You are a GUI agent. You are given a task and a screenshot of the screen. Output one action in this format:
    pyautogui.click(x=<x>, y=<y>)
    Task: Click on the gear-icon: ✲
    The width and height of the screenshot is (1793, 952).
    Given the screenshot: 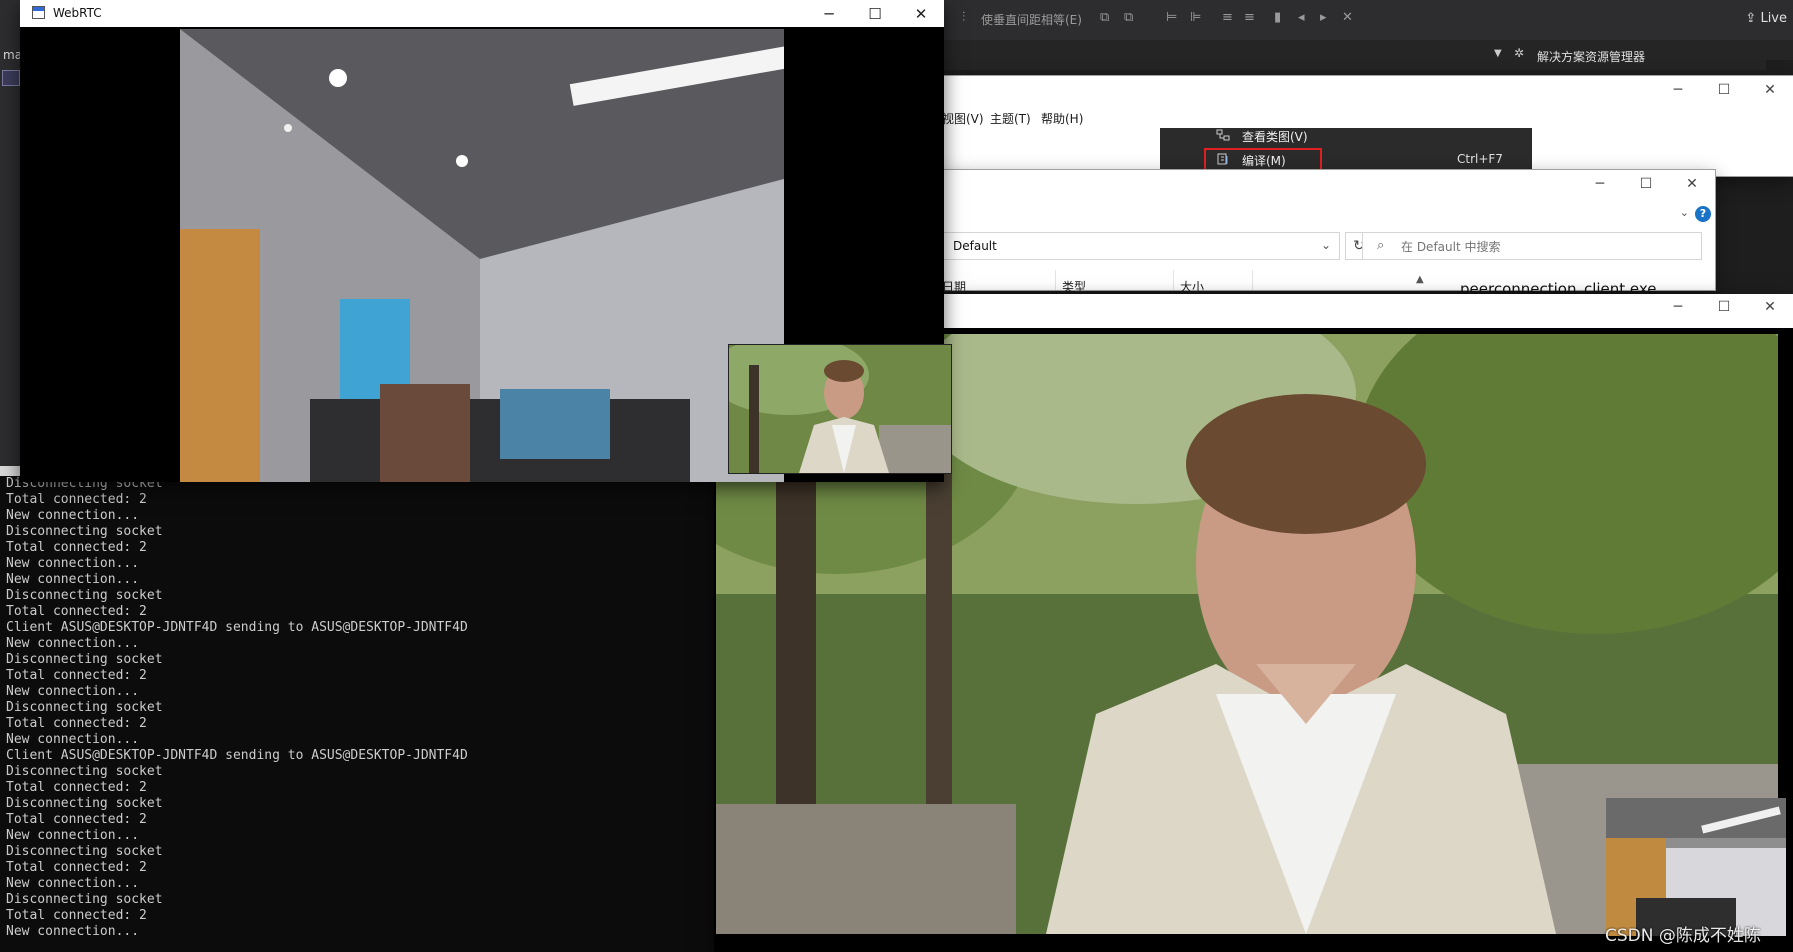 What is the action you would take?
    pyautogui.click(x=1519, y=53)
    